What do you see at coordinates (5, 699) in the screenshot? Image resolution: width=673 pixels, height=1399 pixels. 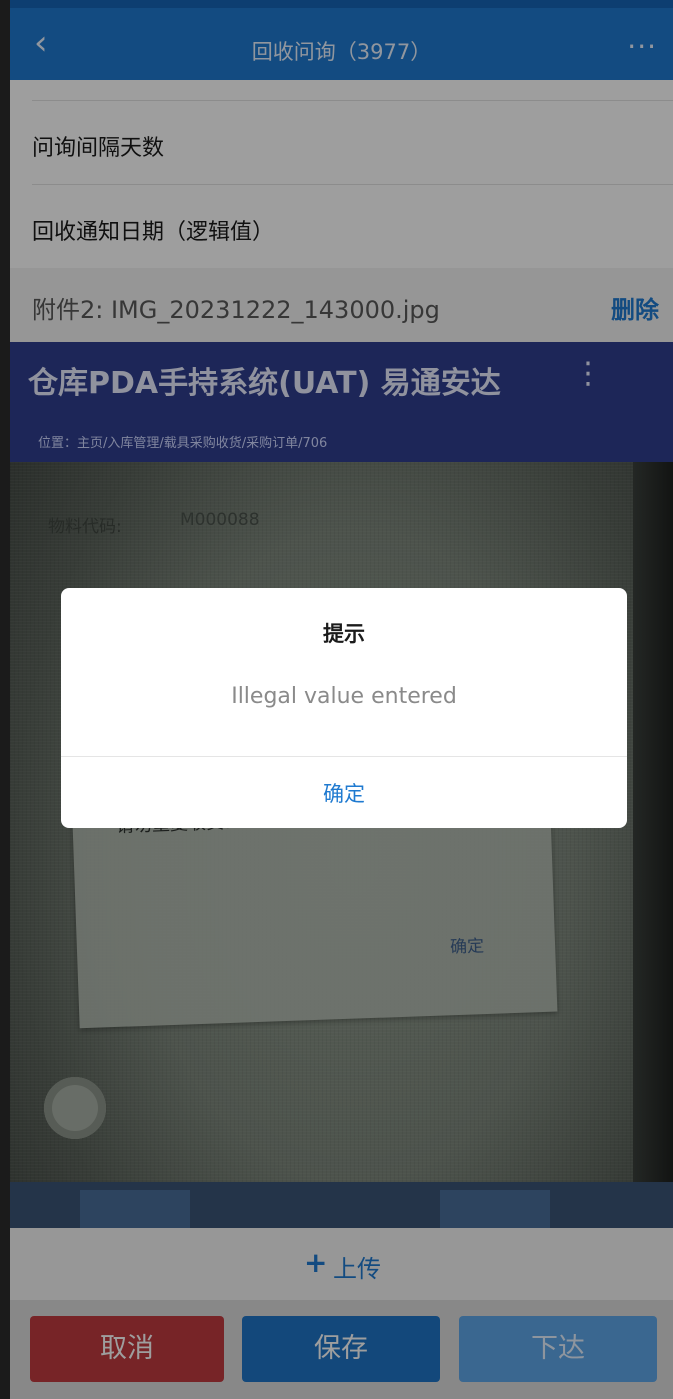 I see `device-bezel` at bounding box center [5, 699].